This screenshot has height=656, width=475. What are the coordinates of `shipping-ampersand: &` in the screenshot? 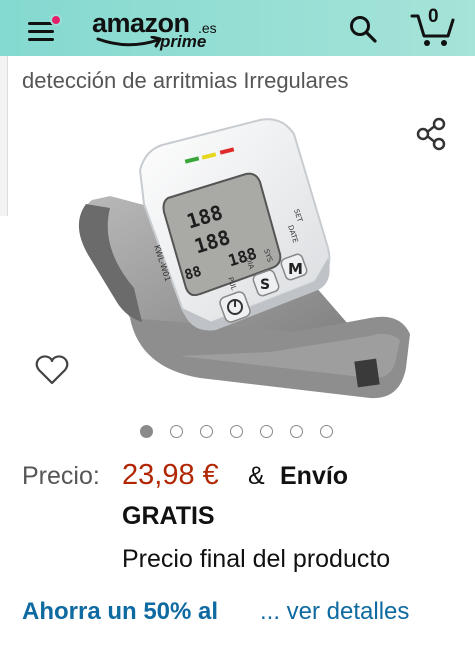 It's located at (256, 476).